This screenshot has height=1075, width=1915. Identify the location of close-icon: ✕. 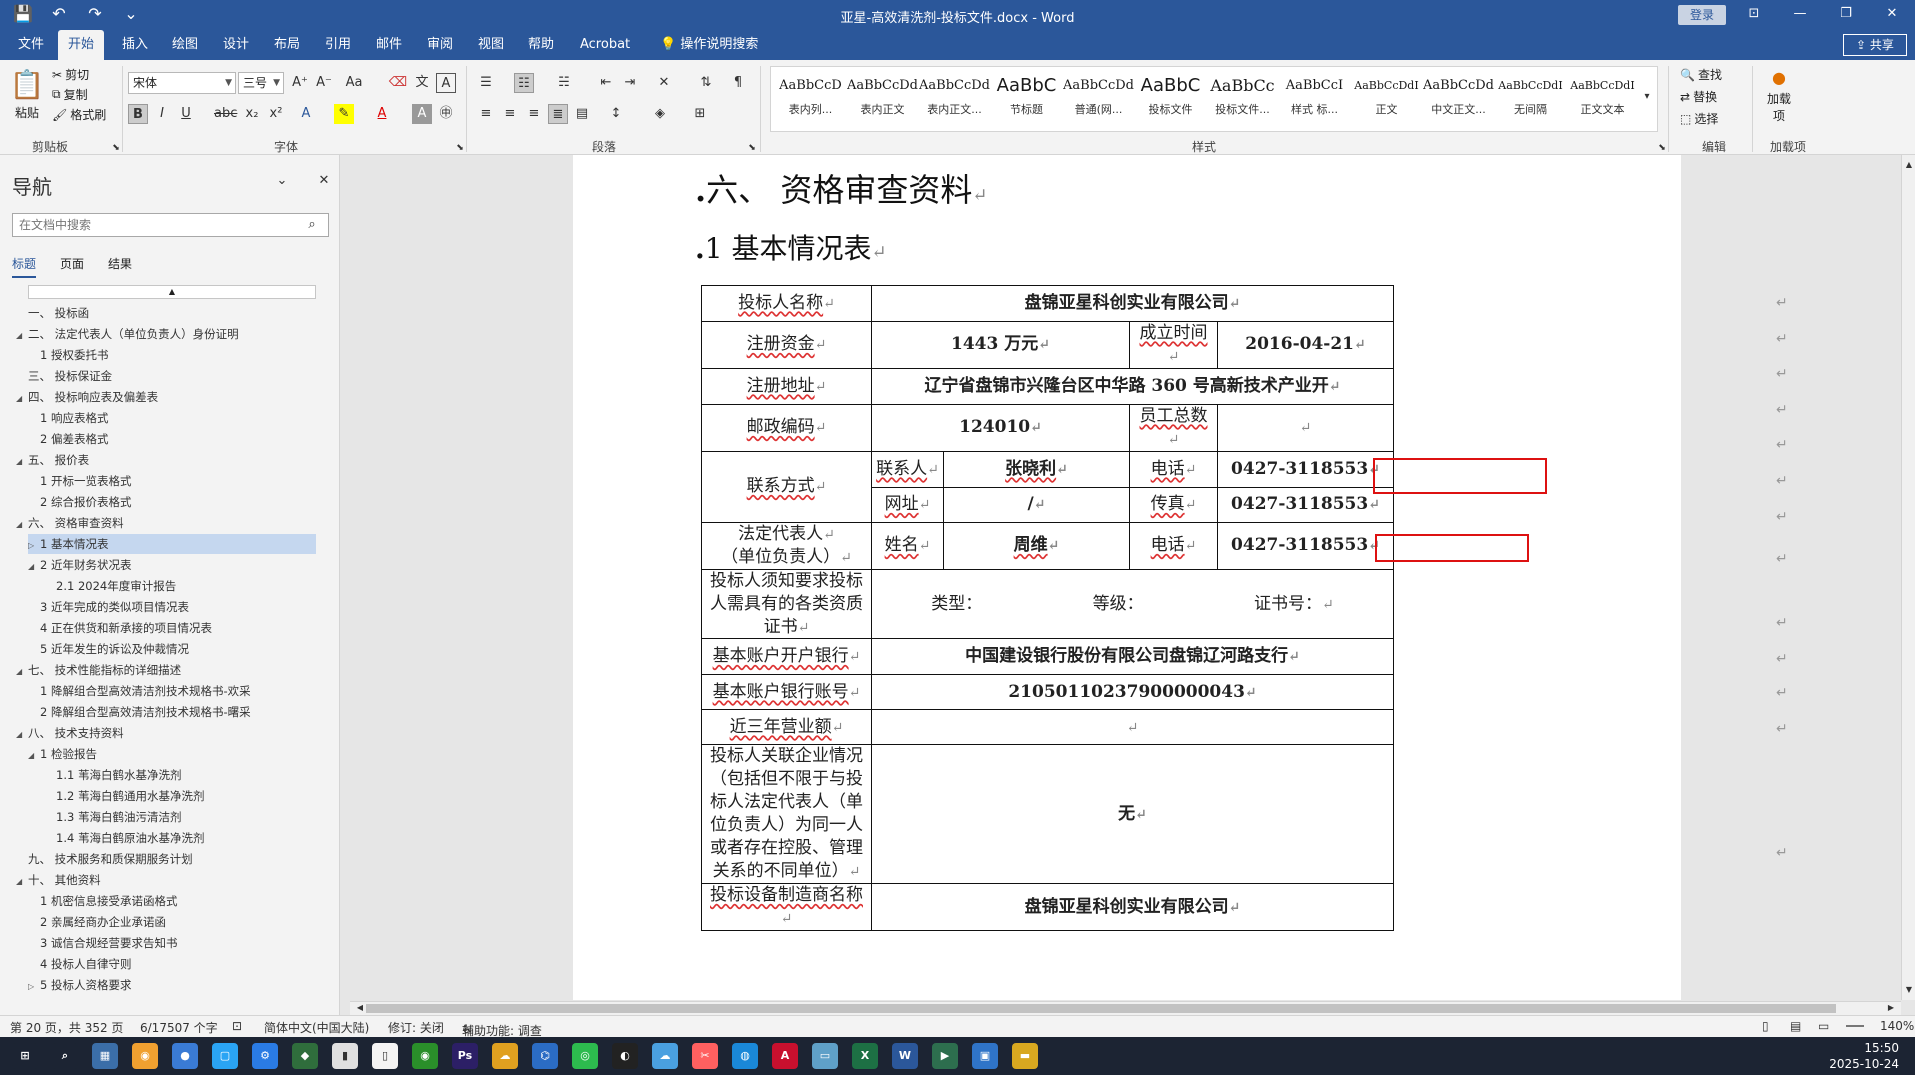
(1892, 15).